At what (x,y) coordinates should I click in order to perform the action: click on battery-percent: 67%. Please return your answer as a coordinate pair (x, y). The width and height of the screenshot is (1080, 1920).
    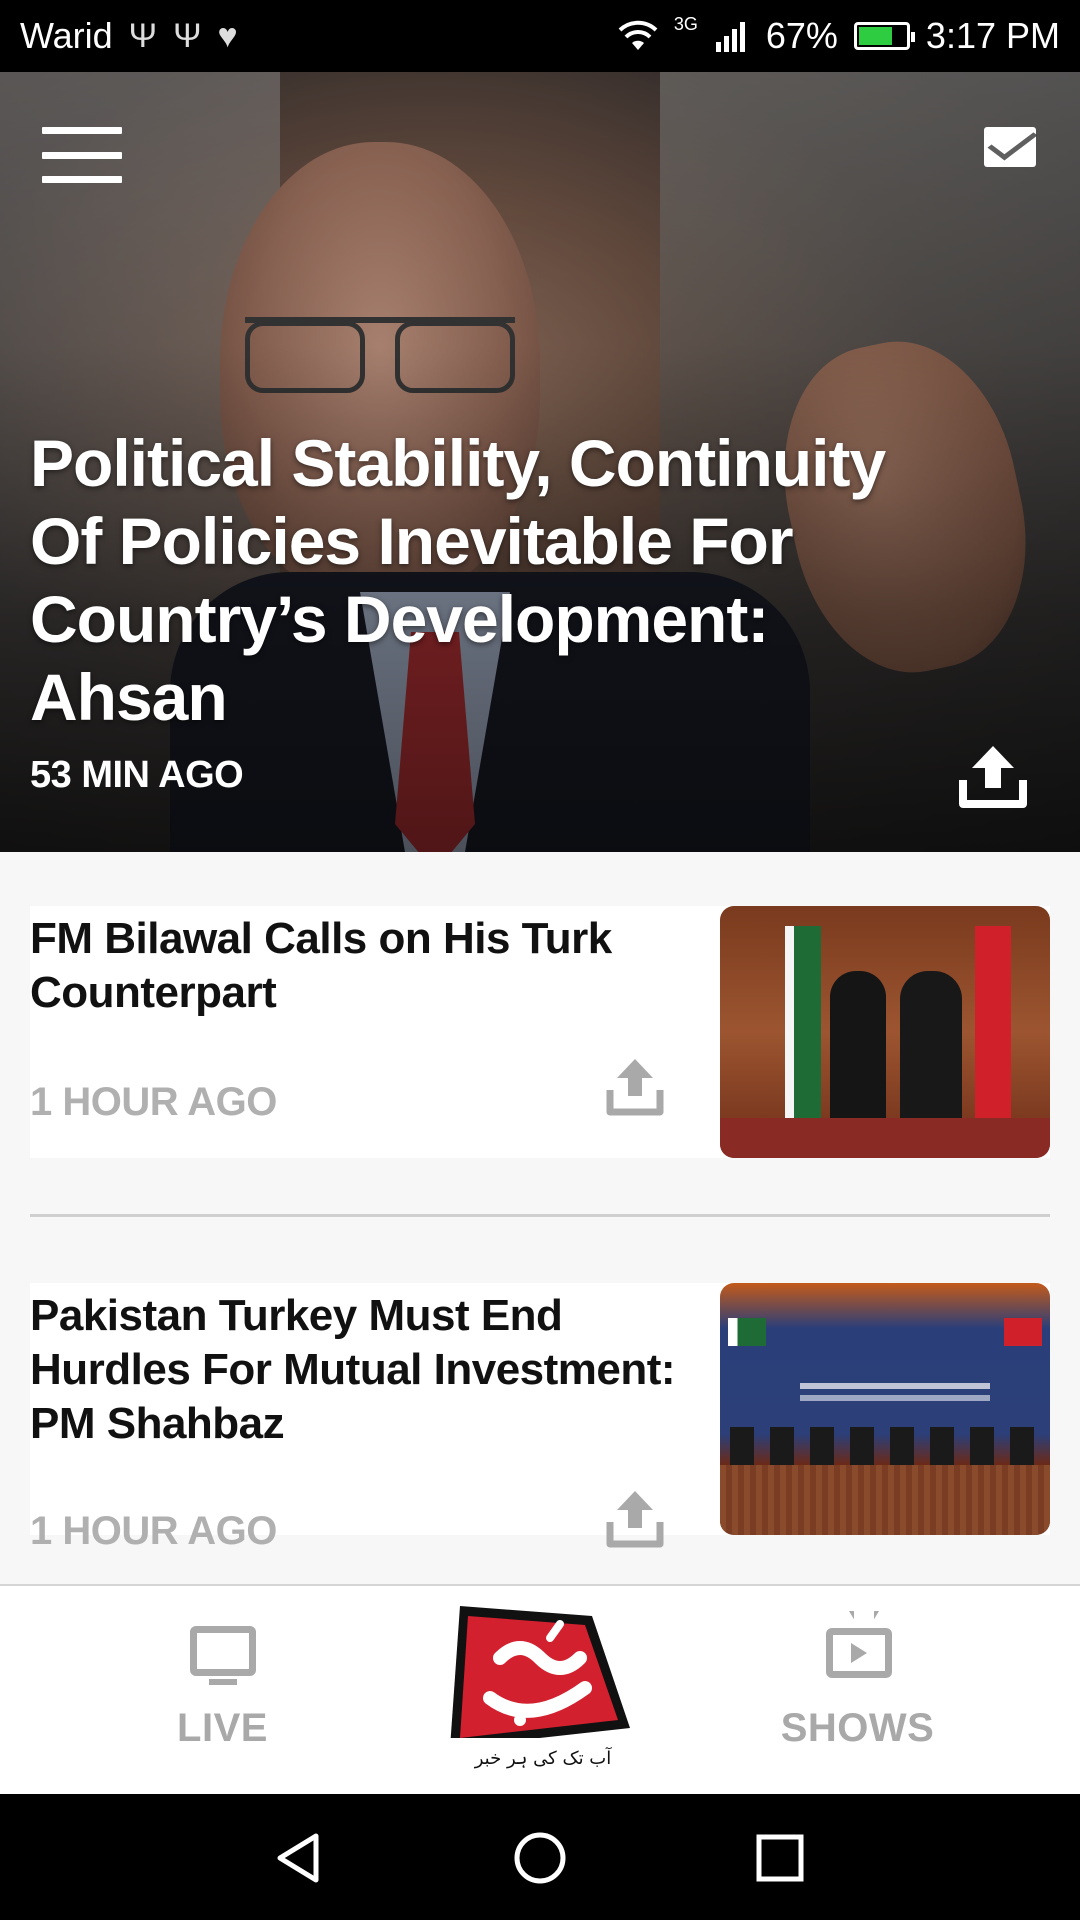
    Looking at the image, I should click on (801, 35).